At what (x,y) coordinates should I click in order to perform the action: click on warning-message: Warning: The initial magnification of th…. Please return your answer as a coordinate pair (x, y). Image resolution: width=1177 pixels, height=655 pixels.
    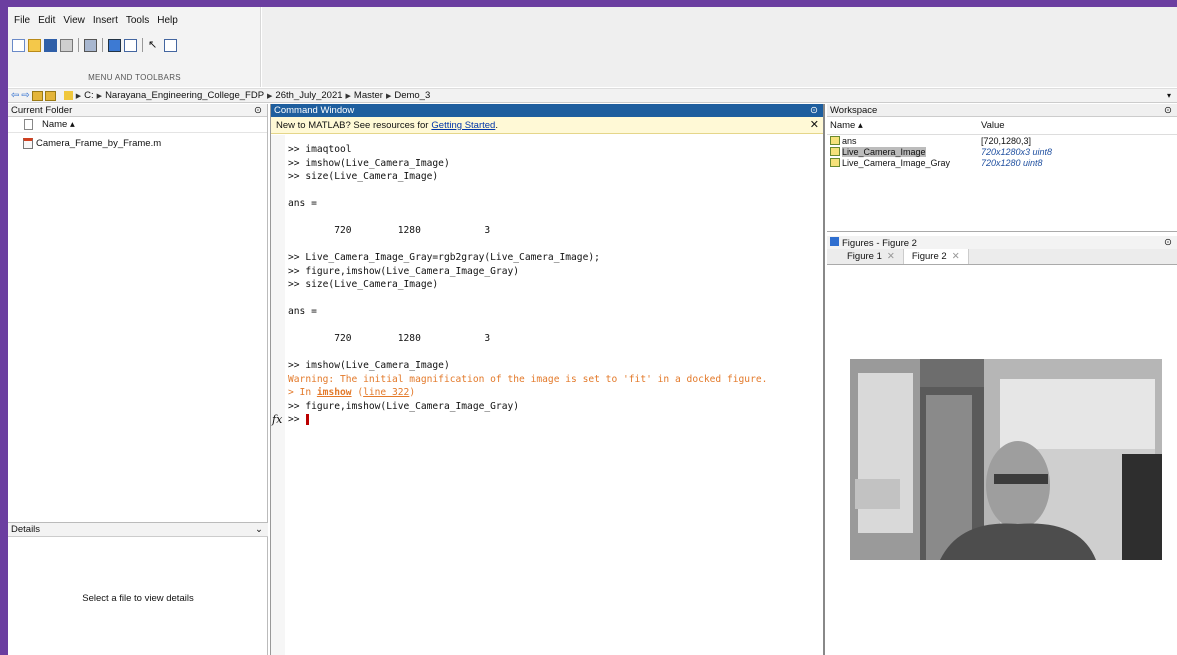
    Looking at the image, I should click on (528, 379).